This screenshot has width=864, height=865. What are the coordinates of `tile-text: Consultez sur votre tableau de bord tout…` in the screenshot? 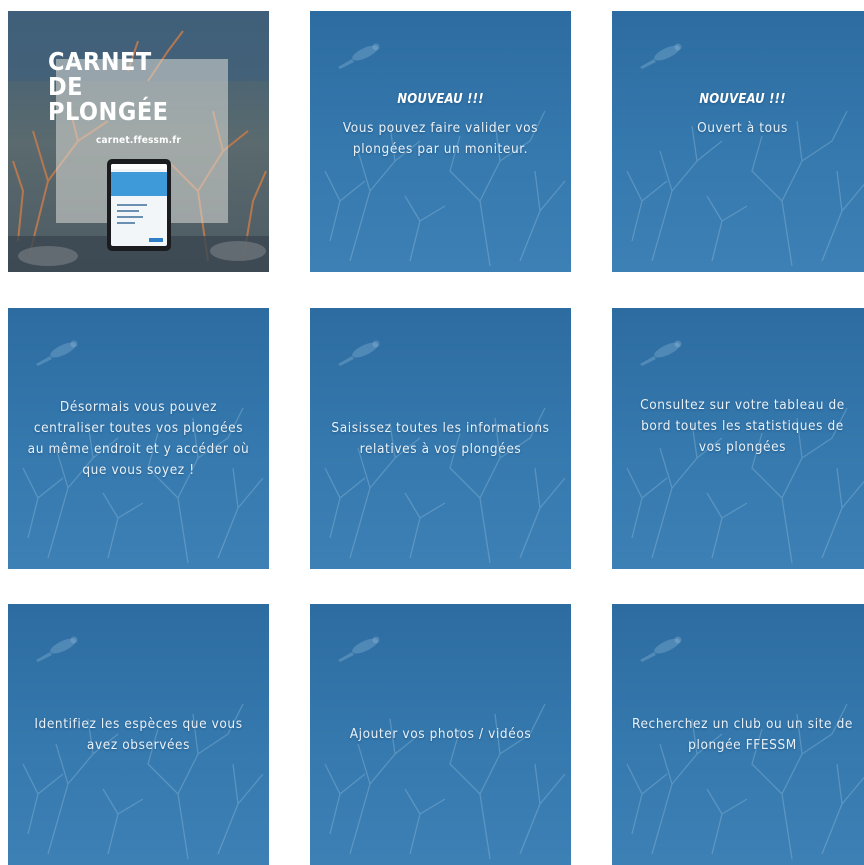 It's located at (742, 426).